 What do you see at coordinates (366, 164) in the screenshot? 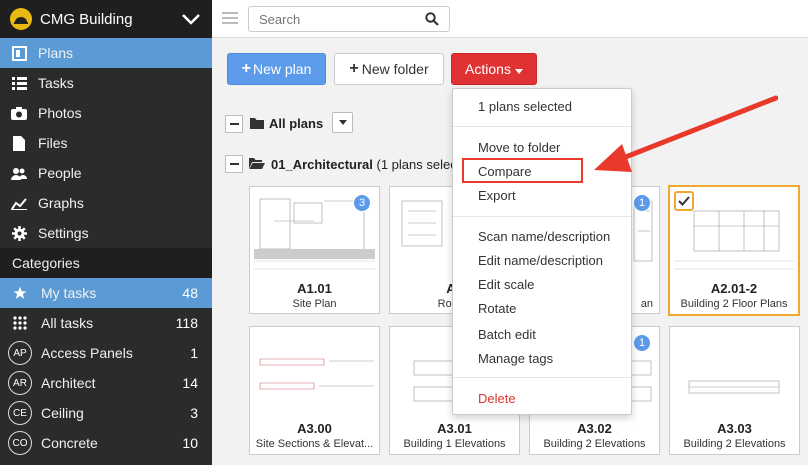
I see `folder-row-label: 01_Architectural (1 plans select` at bounding box center [366, 164].